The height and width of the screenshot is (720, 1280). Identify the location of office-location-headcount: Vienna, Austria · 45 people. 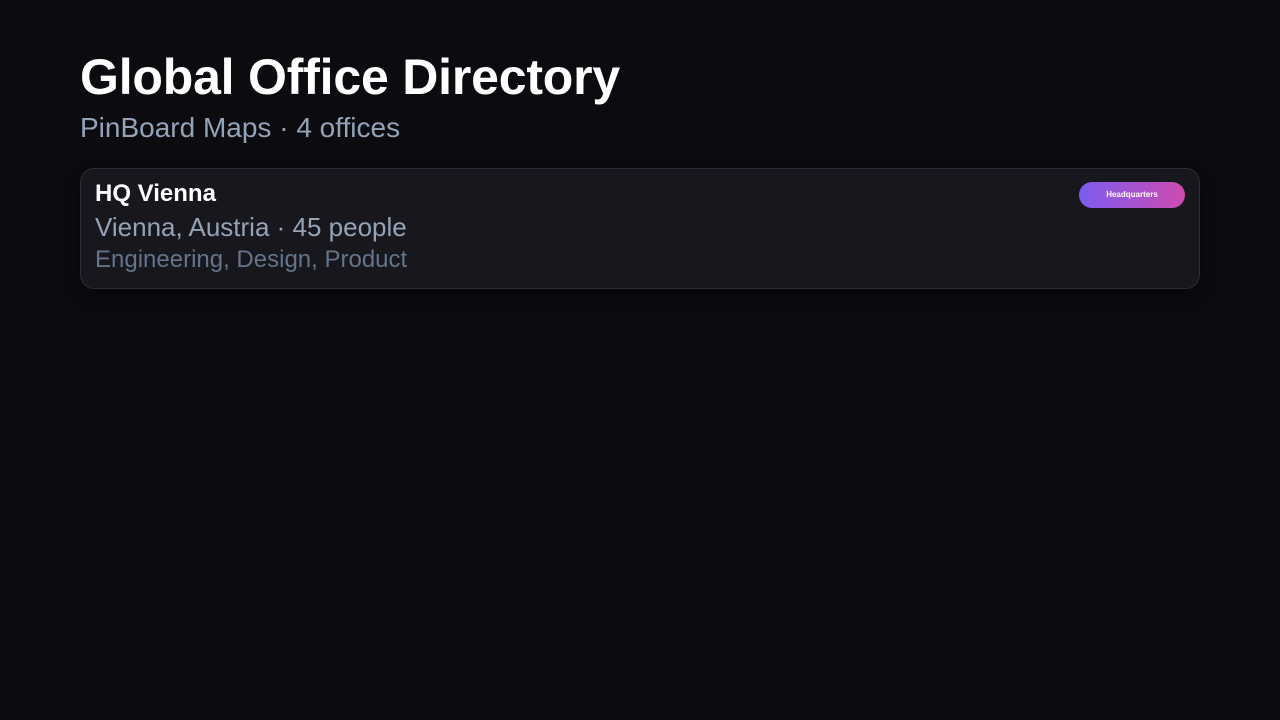
(251, 227).